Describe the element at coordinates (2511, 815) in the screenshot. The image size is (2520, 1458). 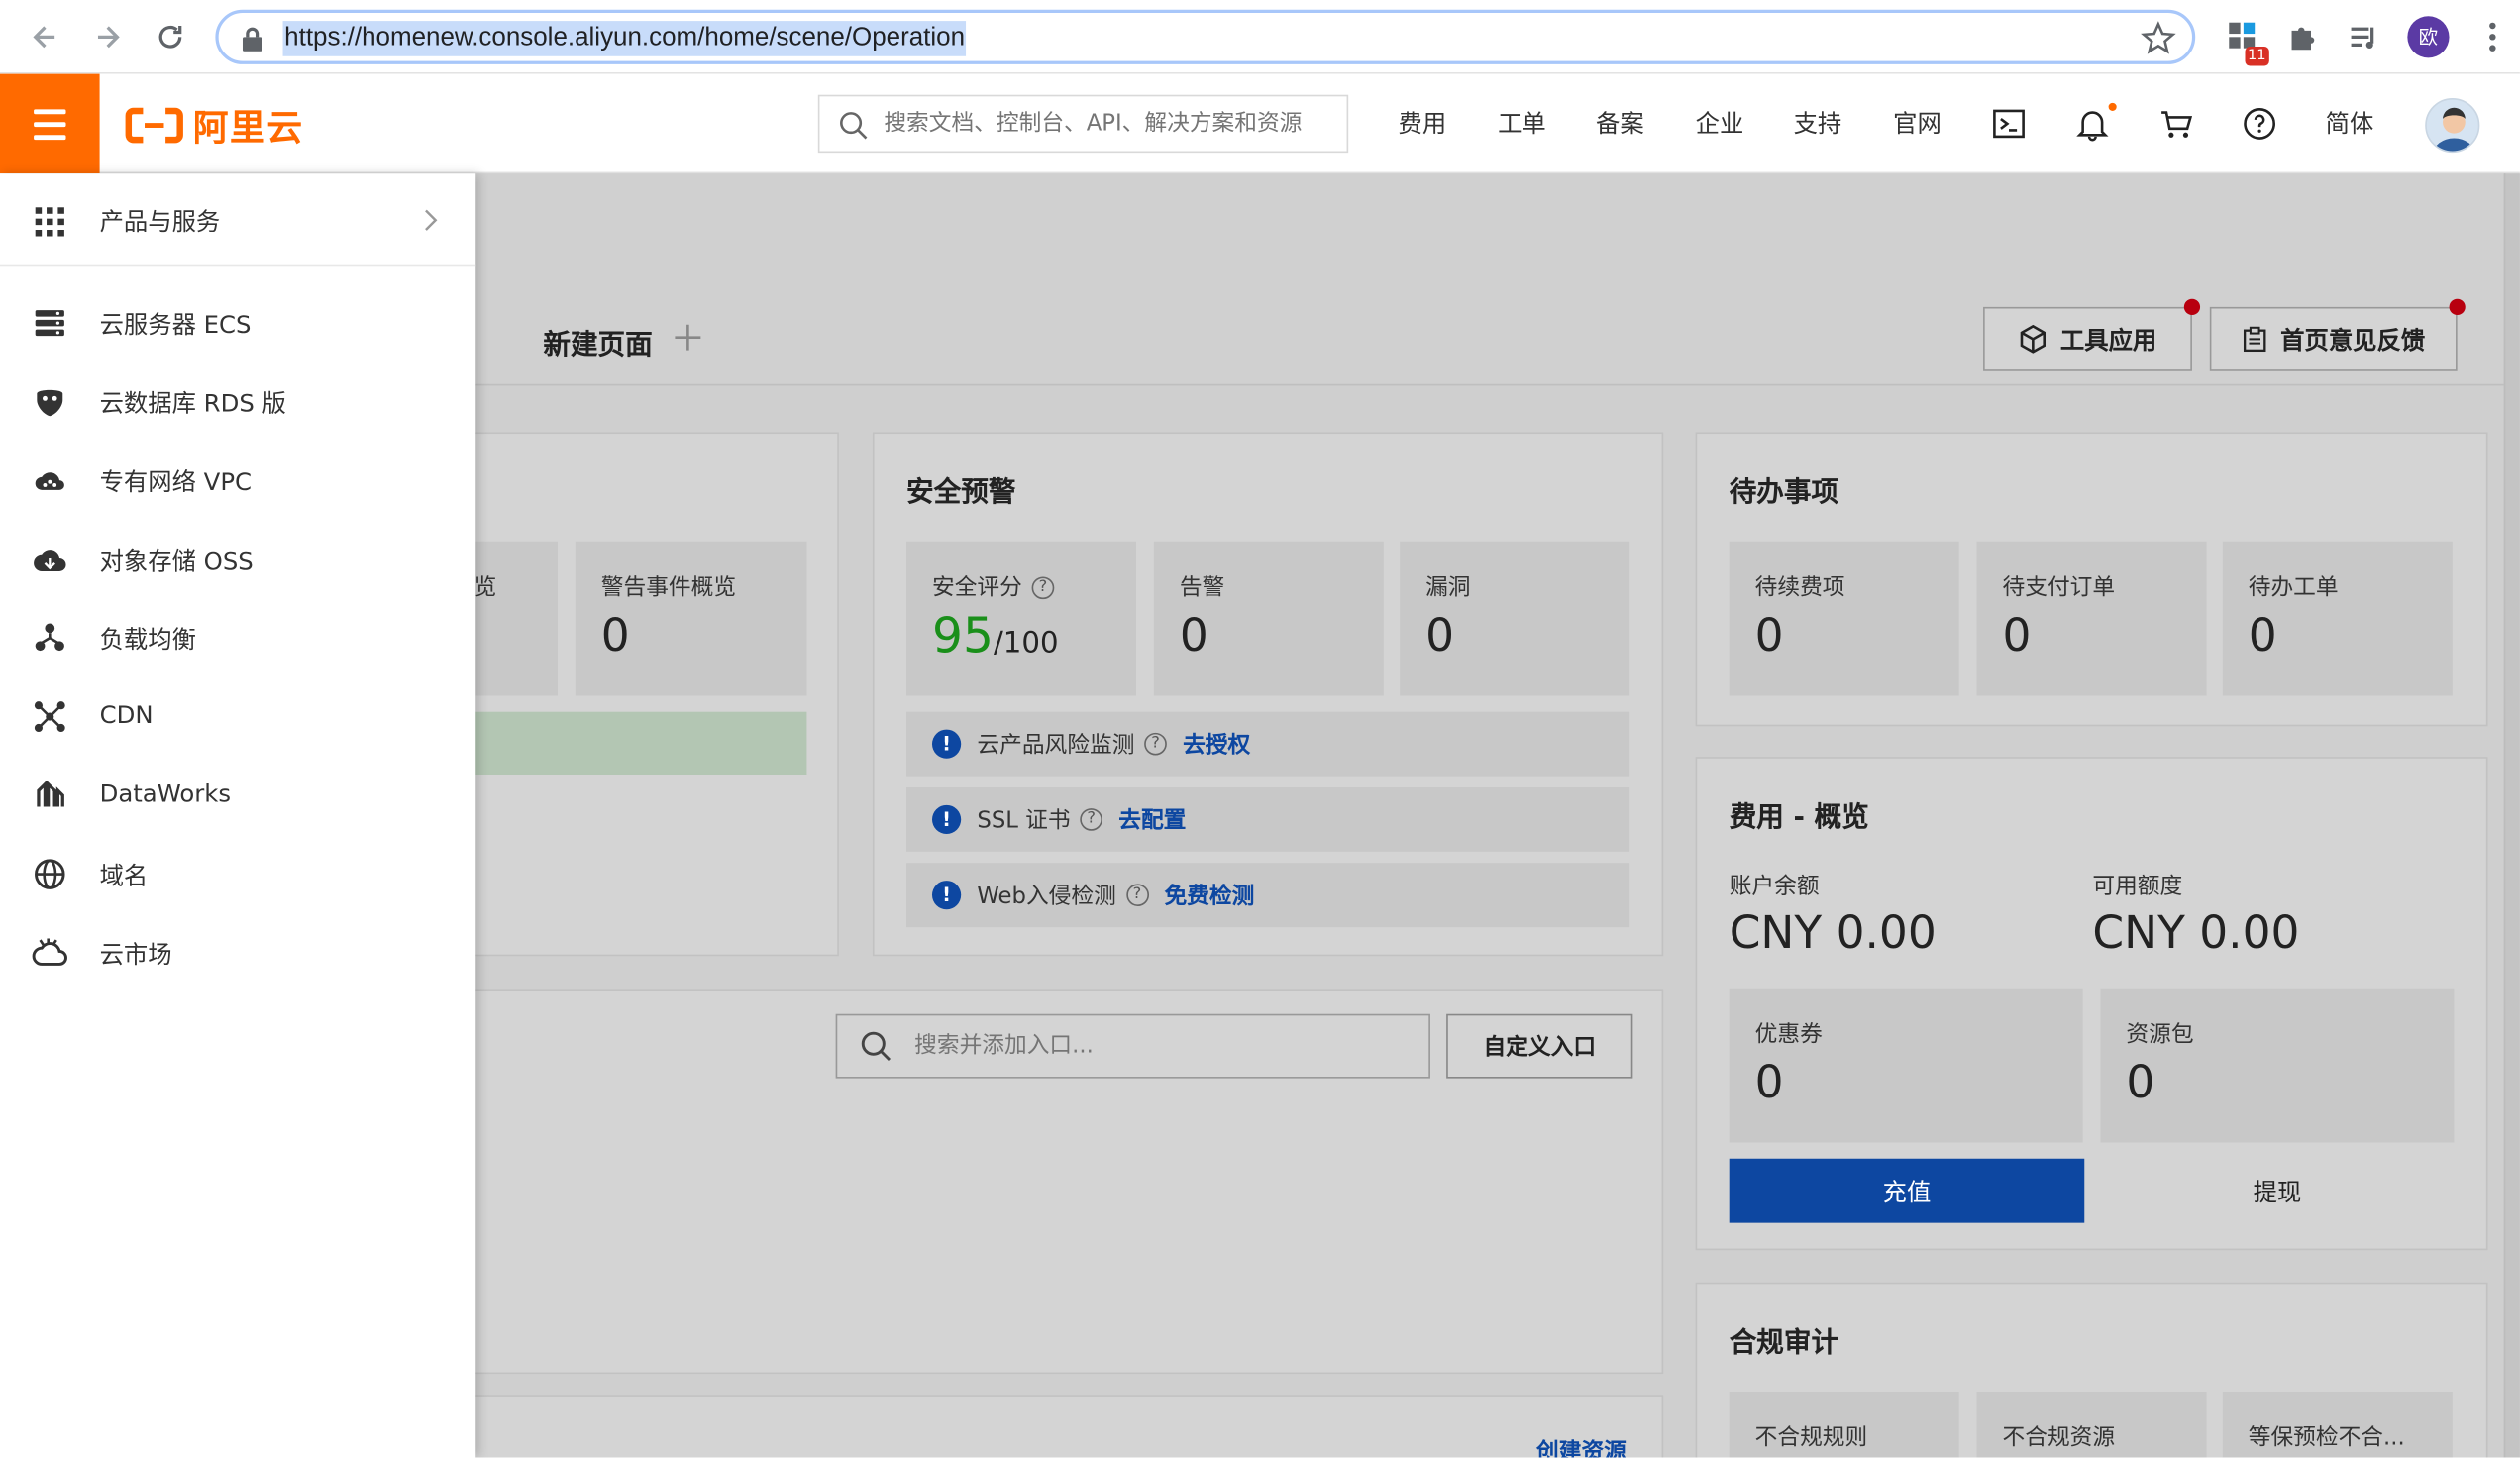
I see `page-scrollbar` at that location.